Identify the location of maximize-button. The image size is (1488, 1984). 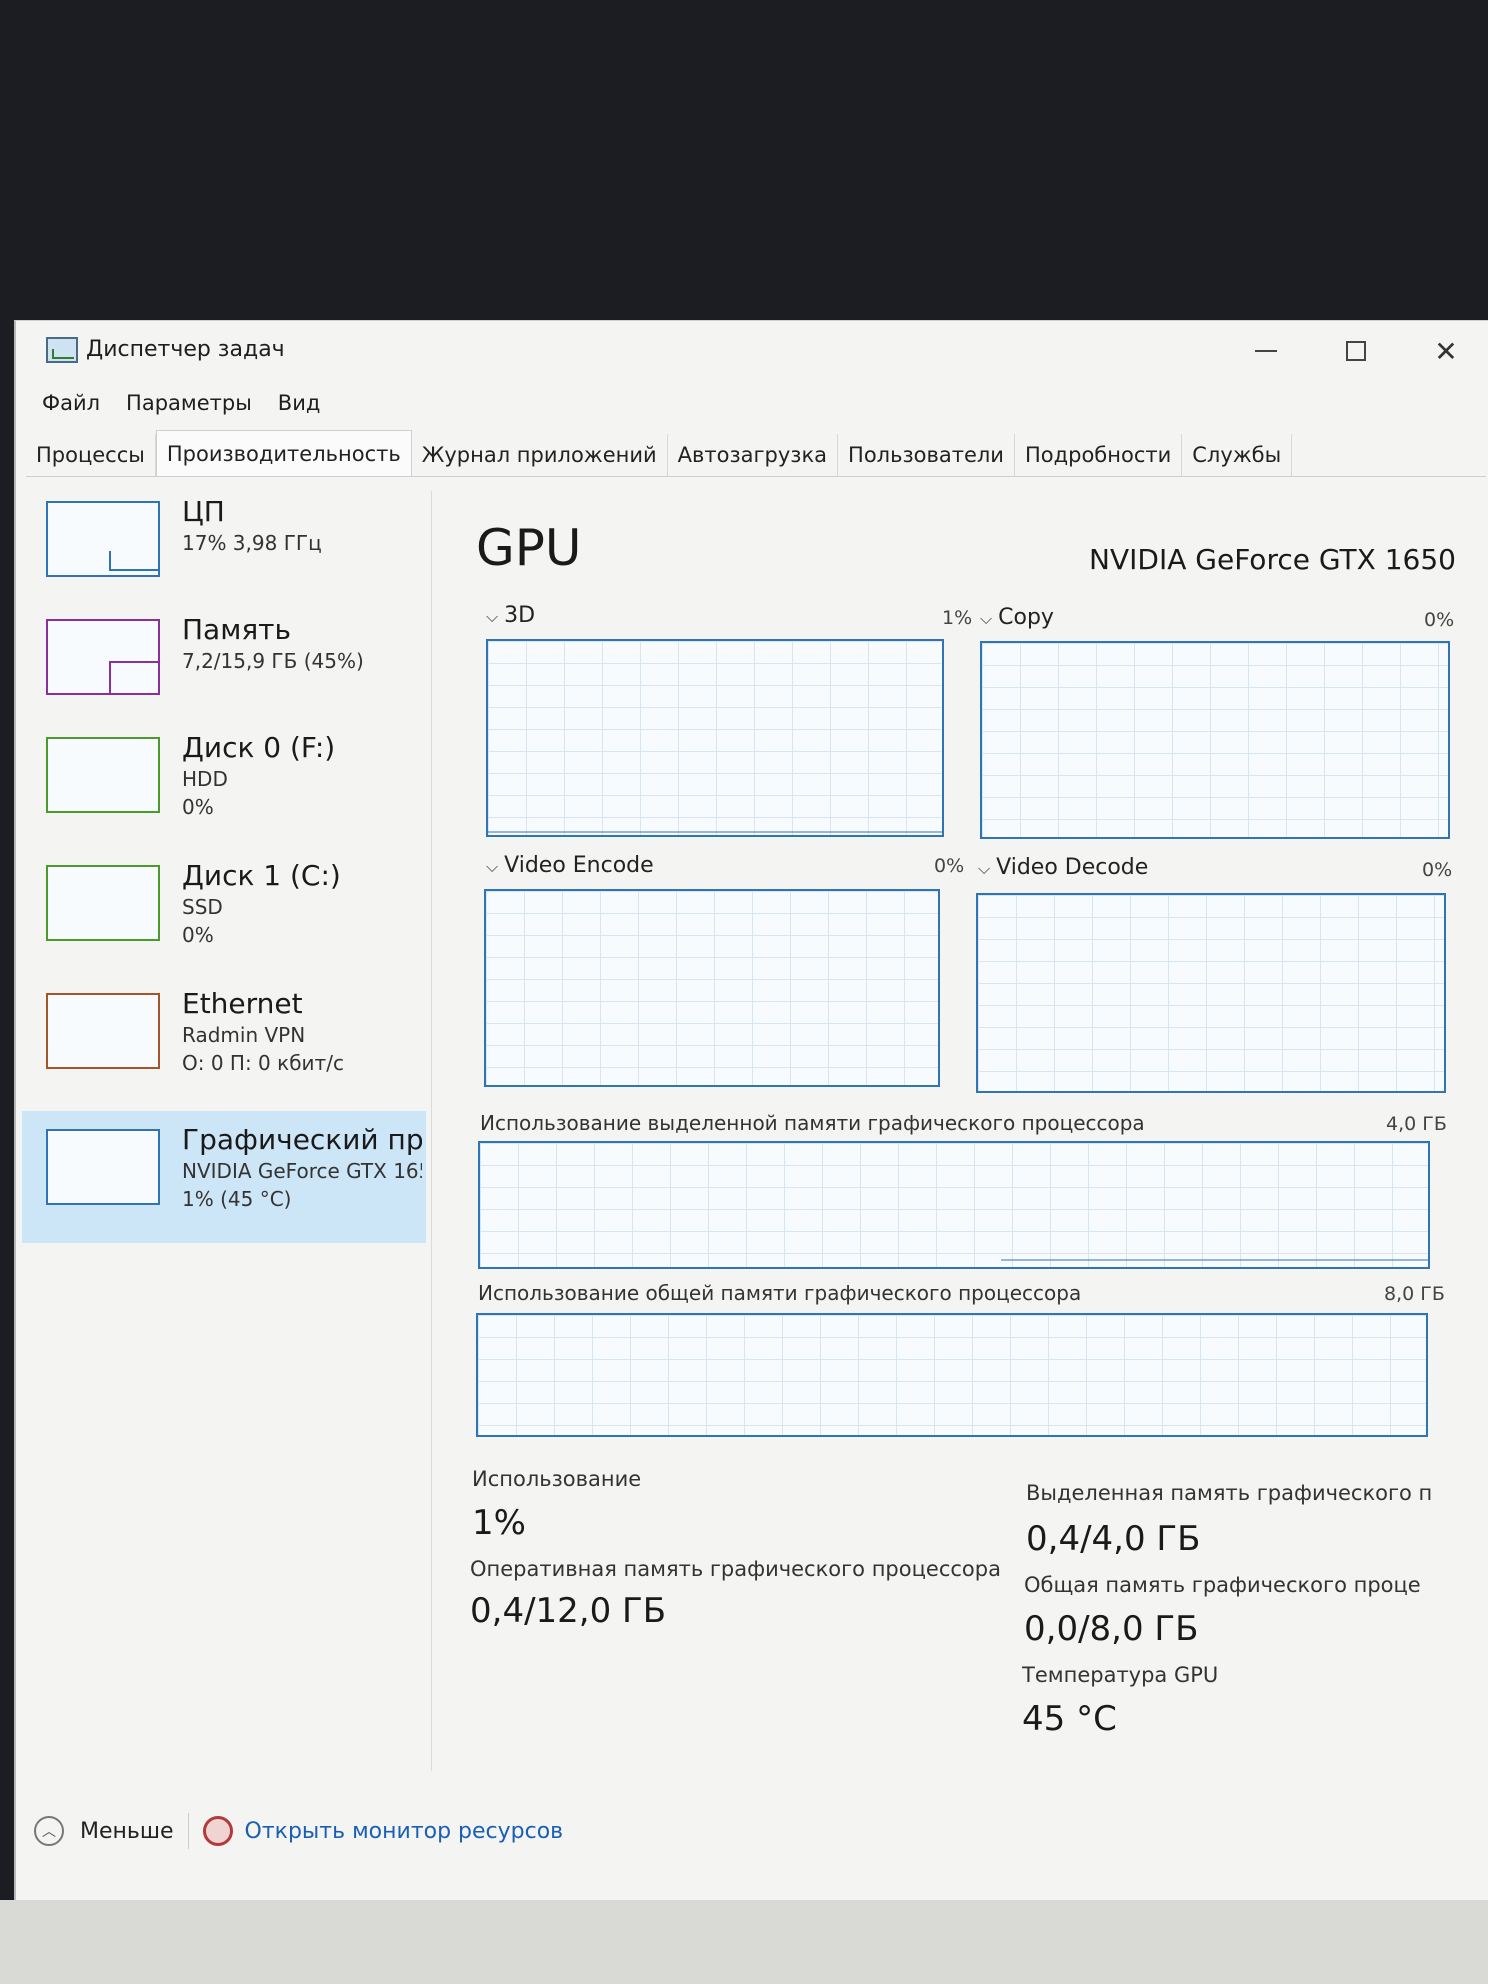
(1356, 351).